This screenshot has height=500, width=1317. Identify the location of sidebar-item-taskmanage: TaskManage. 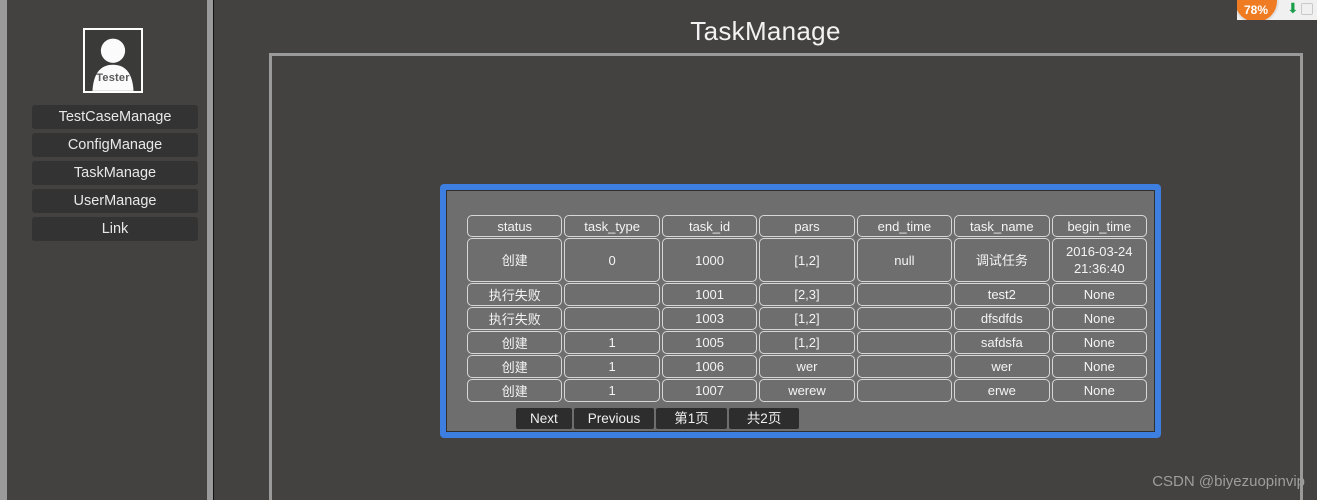
(115, 173).